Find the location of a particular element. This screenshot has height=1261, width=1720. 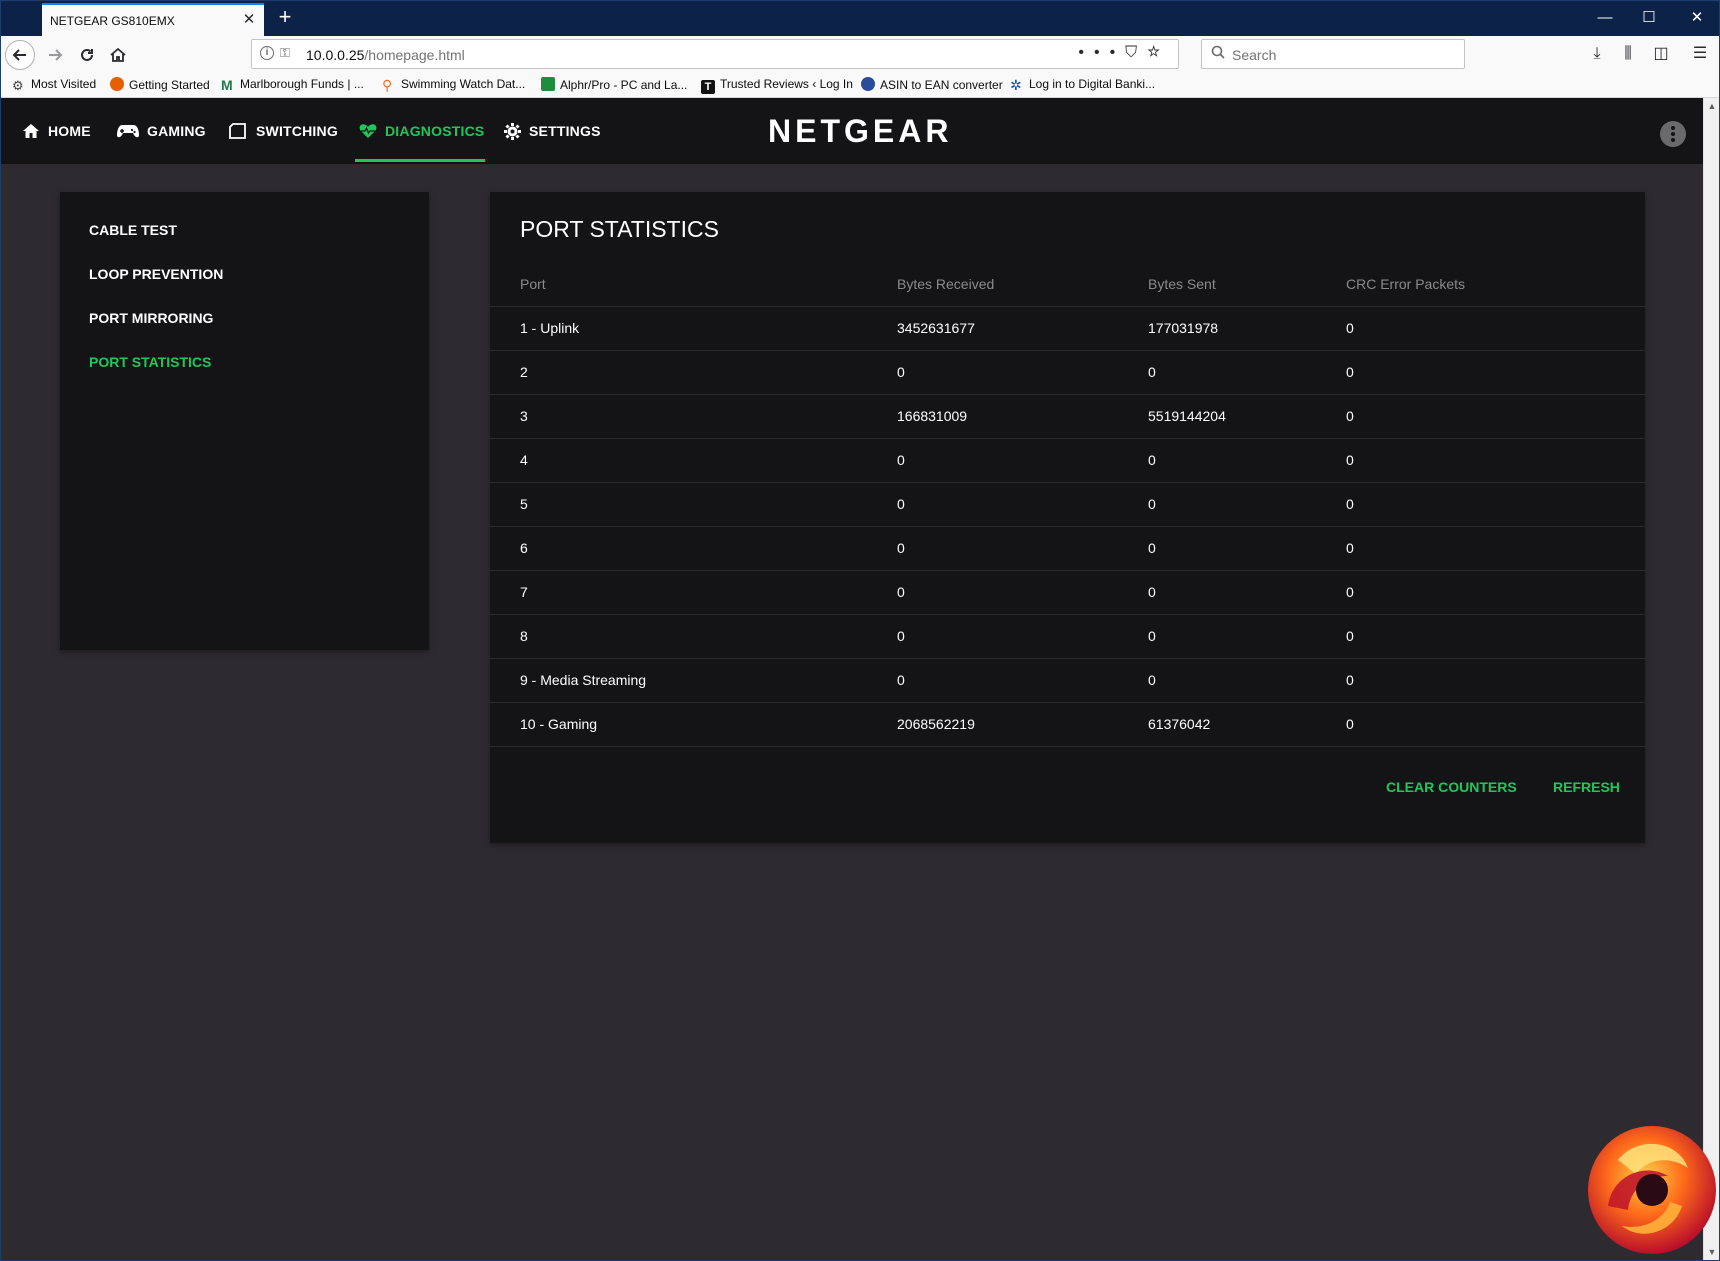

page-actions: •••⛉☆ is located at coordinates (1124, 53).